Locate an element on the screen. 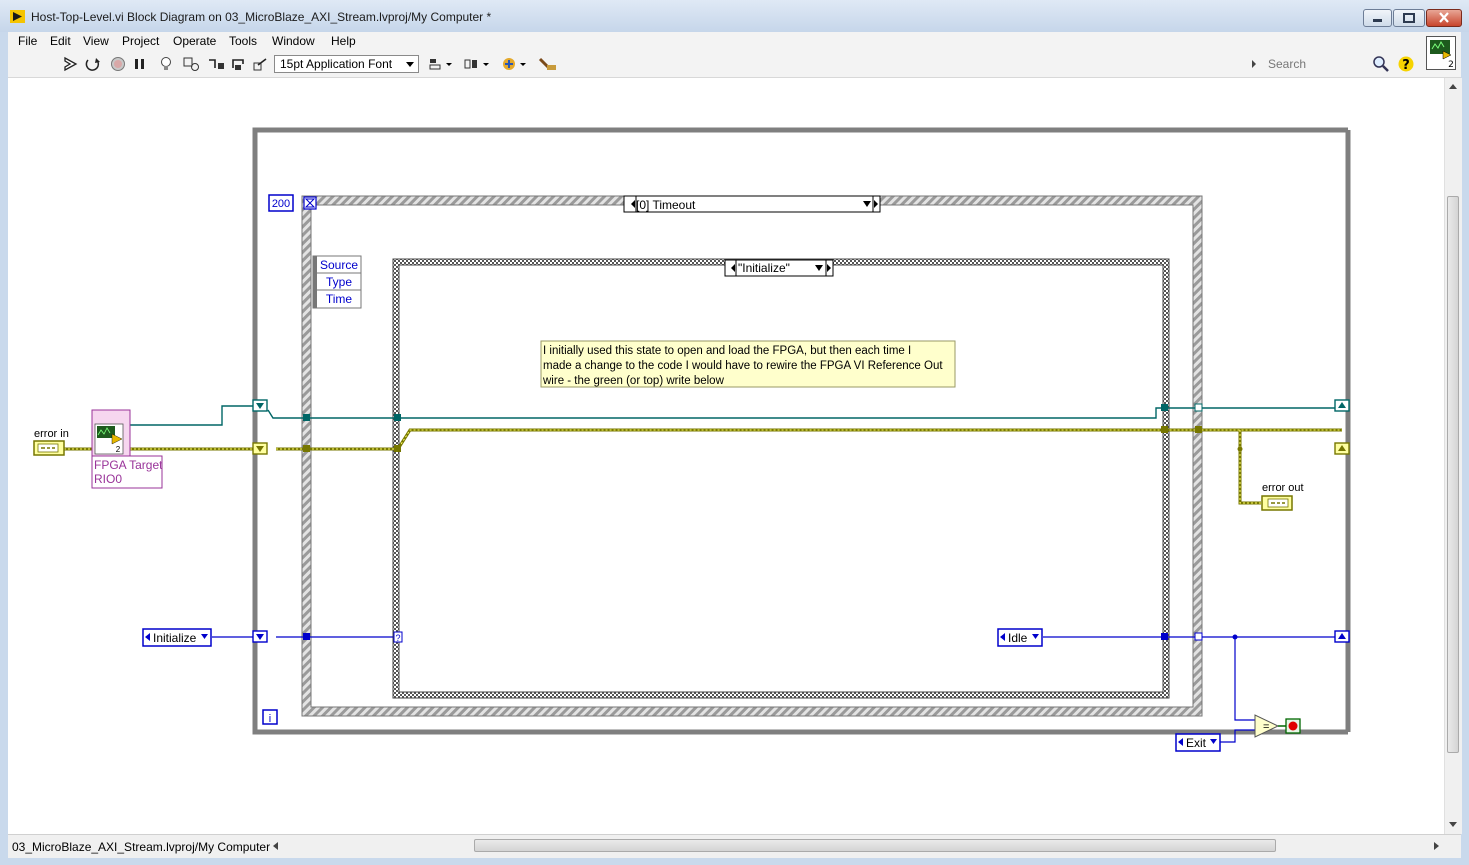  close-button is located at coordinates (1444, 18).